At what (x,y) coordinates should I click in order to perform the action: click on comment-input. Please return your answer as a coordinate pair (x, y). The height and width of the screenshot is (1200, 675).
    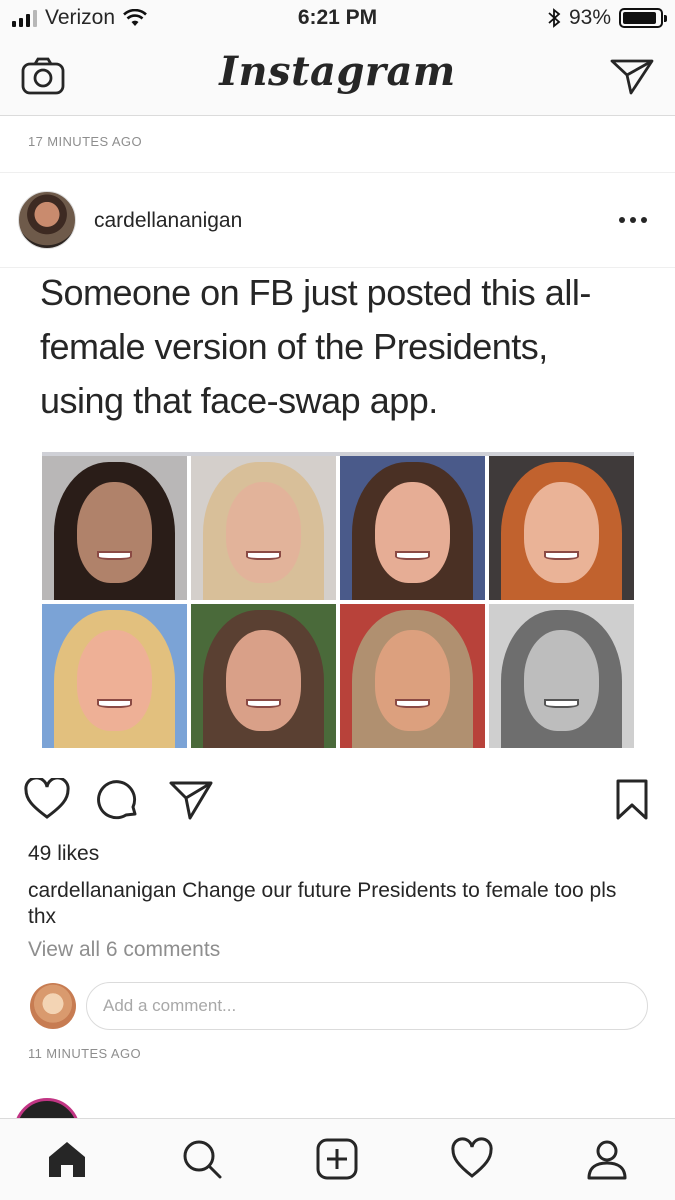
    Looking at the image, I should click on (367, 1006).